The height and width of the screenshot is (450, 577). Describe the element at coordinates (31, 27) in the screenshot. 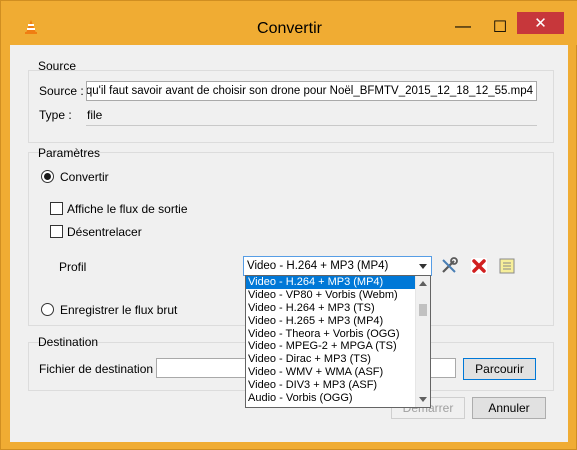

I see `vlc-cone-icon` at that location.